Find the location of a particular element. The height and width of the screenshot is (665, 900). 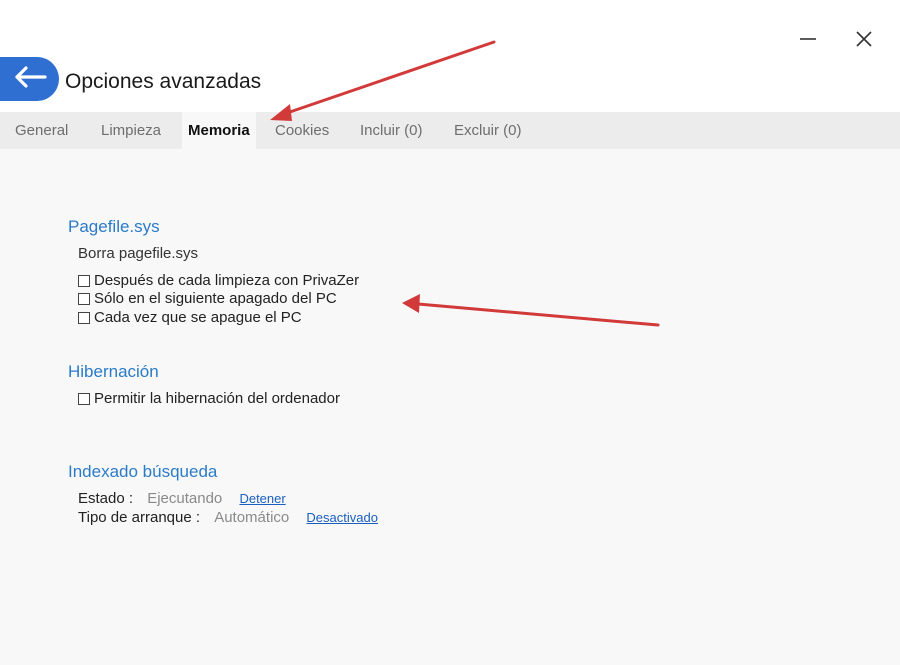

close-icon is located at coordinates (864, 41).